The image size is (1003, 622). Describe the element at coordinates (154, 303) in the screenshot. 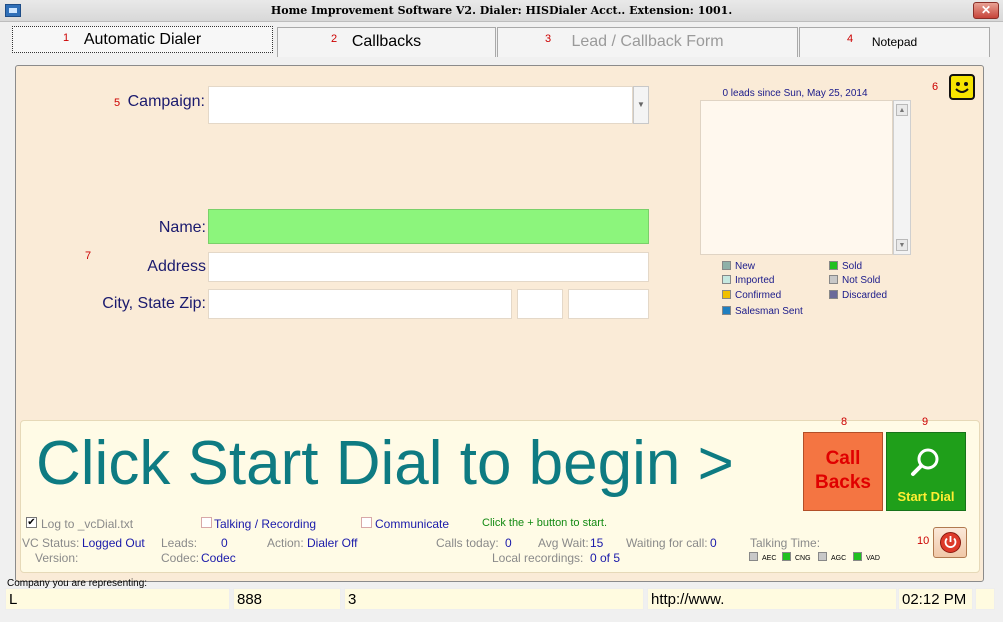

I see `city-state-zip-label: City, State Zip:` at that location.